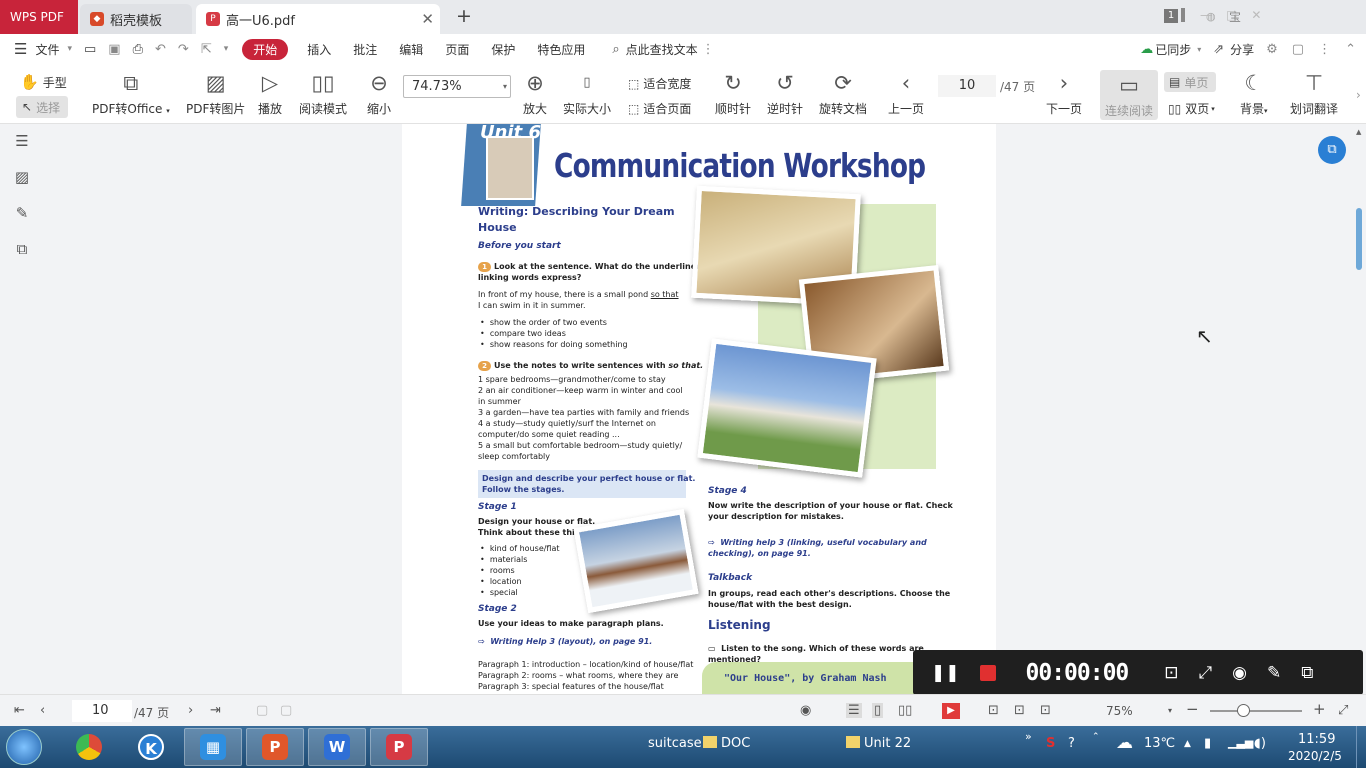 This screenshot has height=768, width=1366. I want to click on clock-time: 11:59, so click(1316, 739).